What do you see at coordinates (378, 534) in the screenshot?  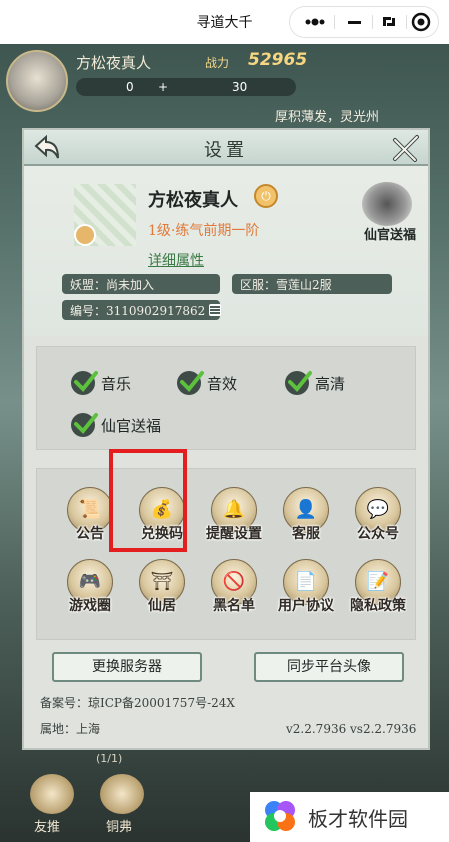 I see `function-label: 公众号` at bounding box center [378, 534].